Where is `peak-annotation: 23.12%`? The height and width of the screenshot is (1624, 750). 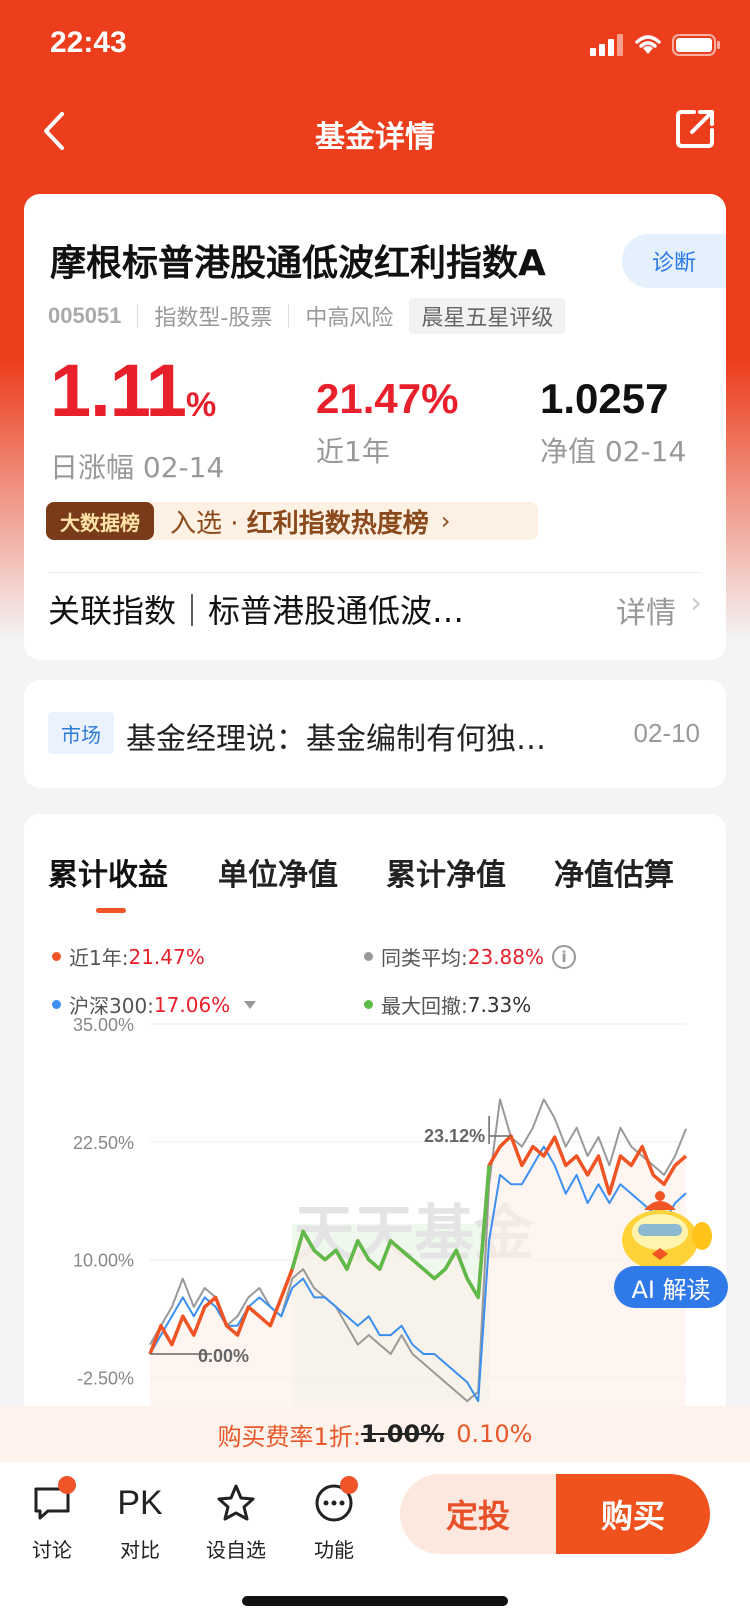
peak-annotation: 23.12% is located at coordinates (454, 1136).